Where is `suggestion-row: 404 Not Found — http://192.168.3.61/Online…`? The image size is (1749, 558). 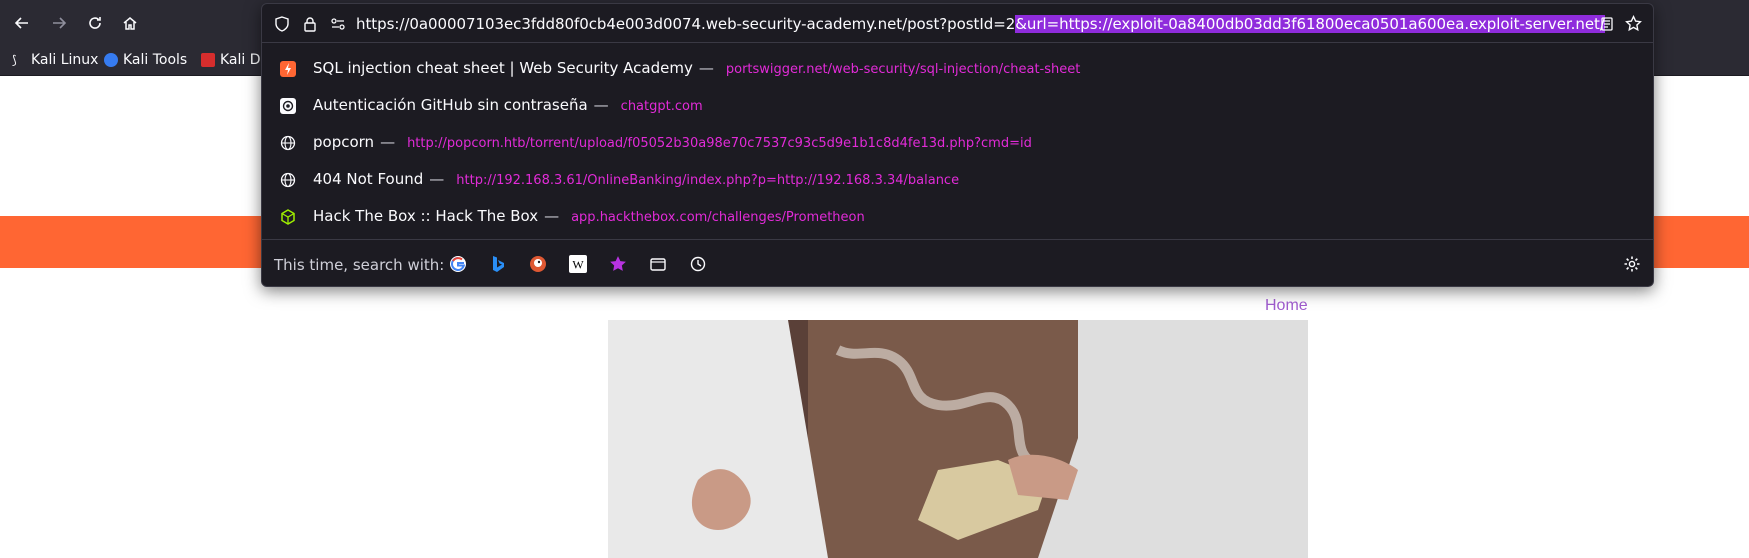 suggestion-row: 404 Not Found — http://192.168.3.61/Online… is located at coordinates (957, 180).